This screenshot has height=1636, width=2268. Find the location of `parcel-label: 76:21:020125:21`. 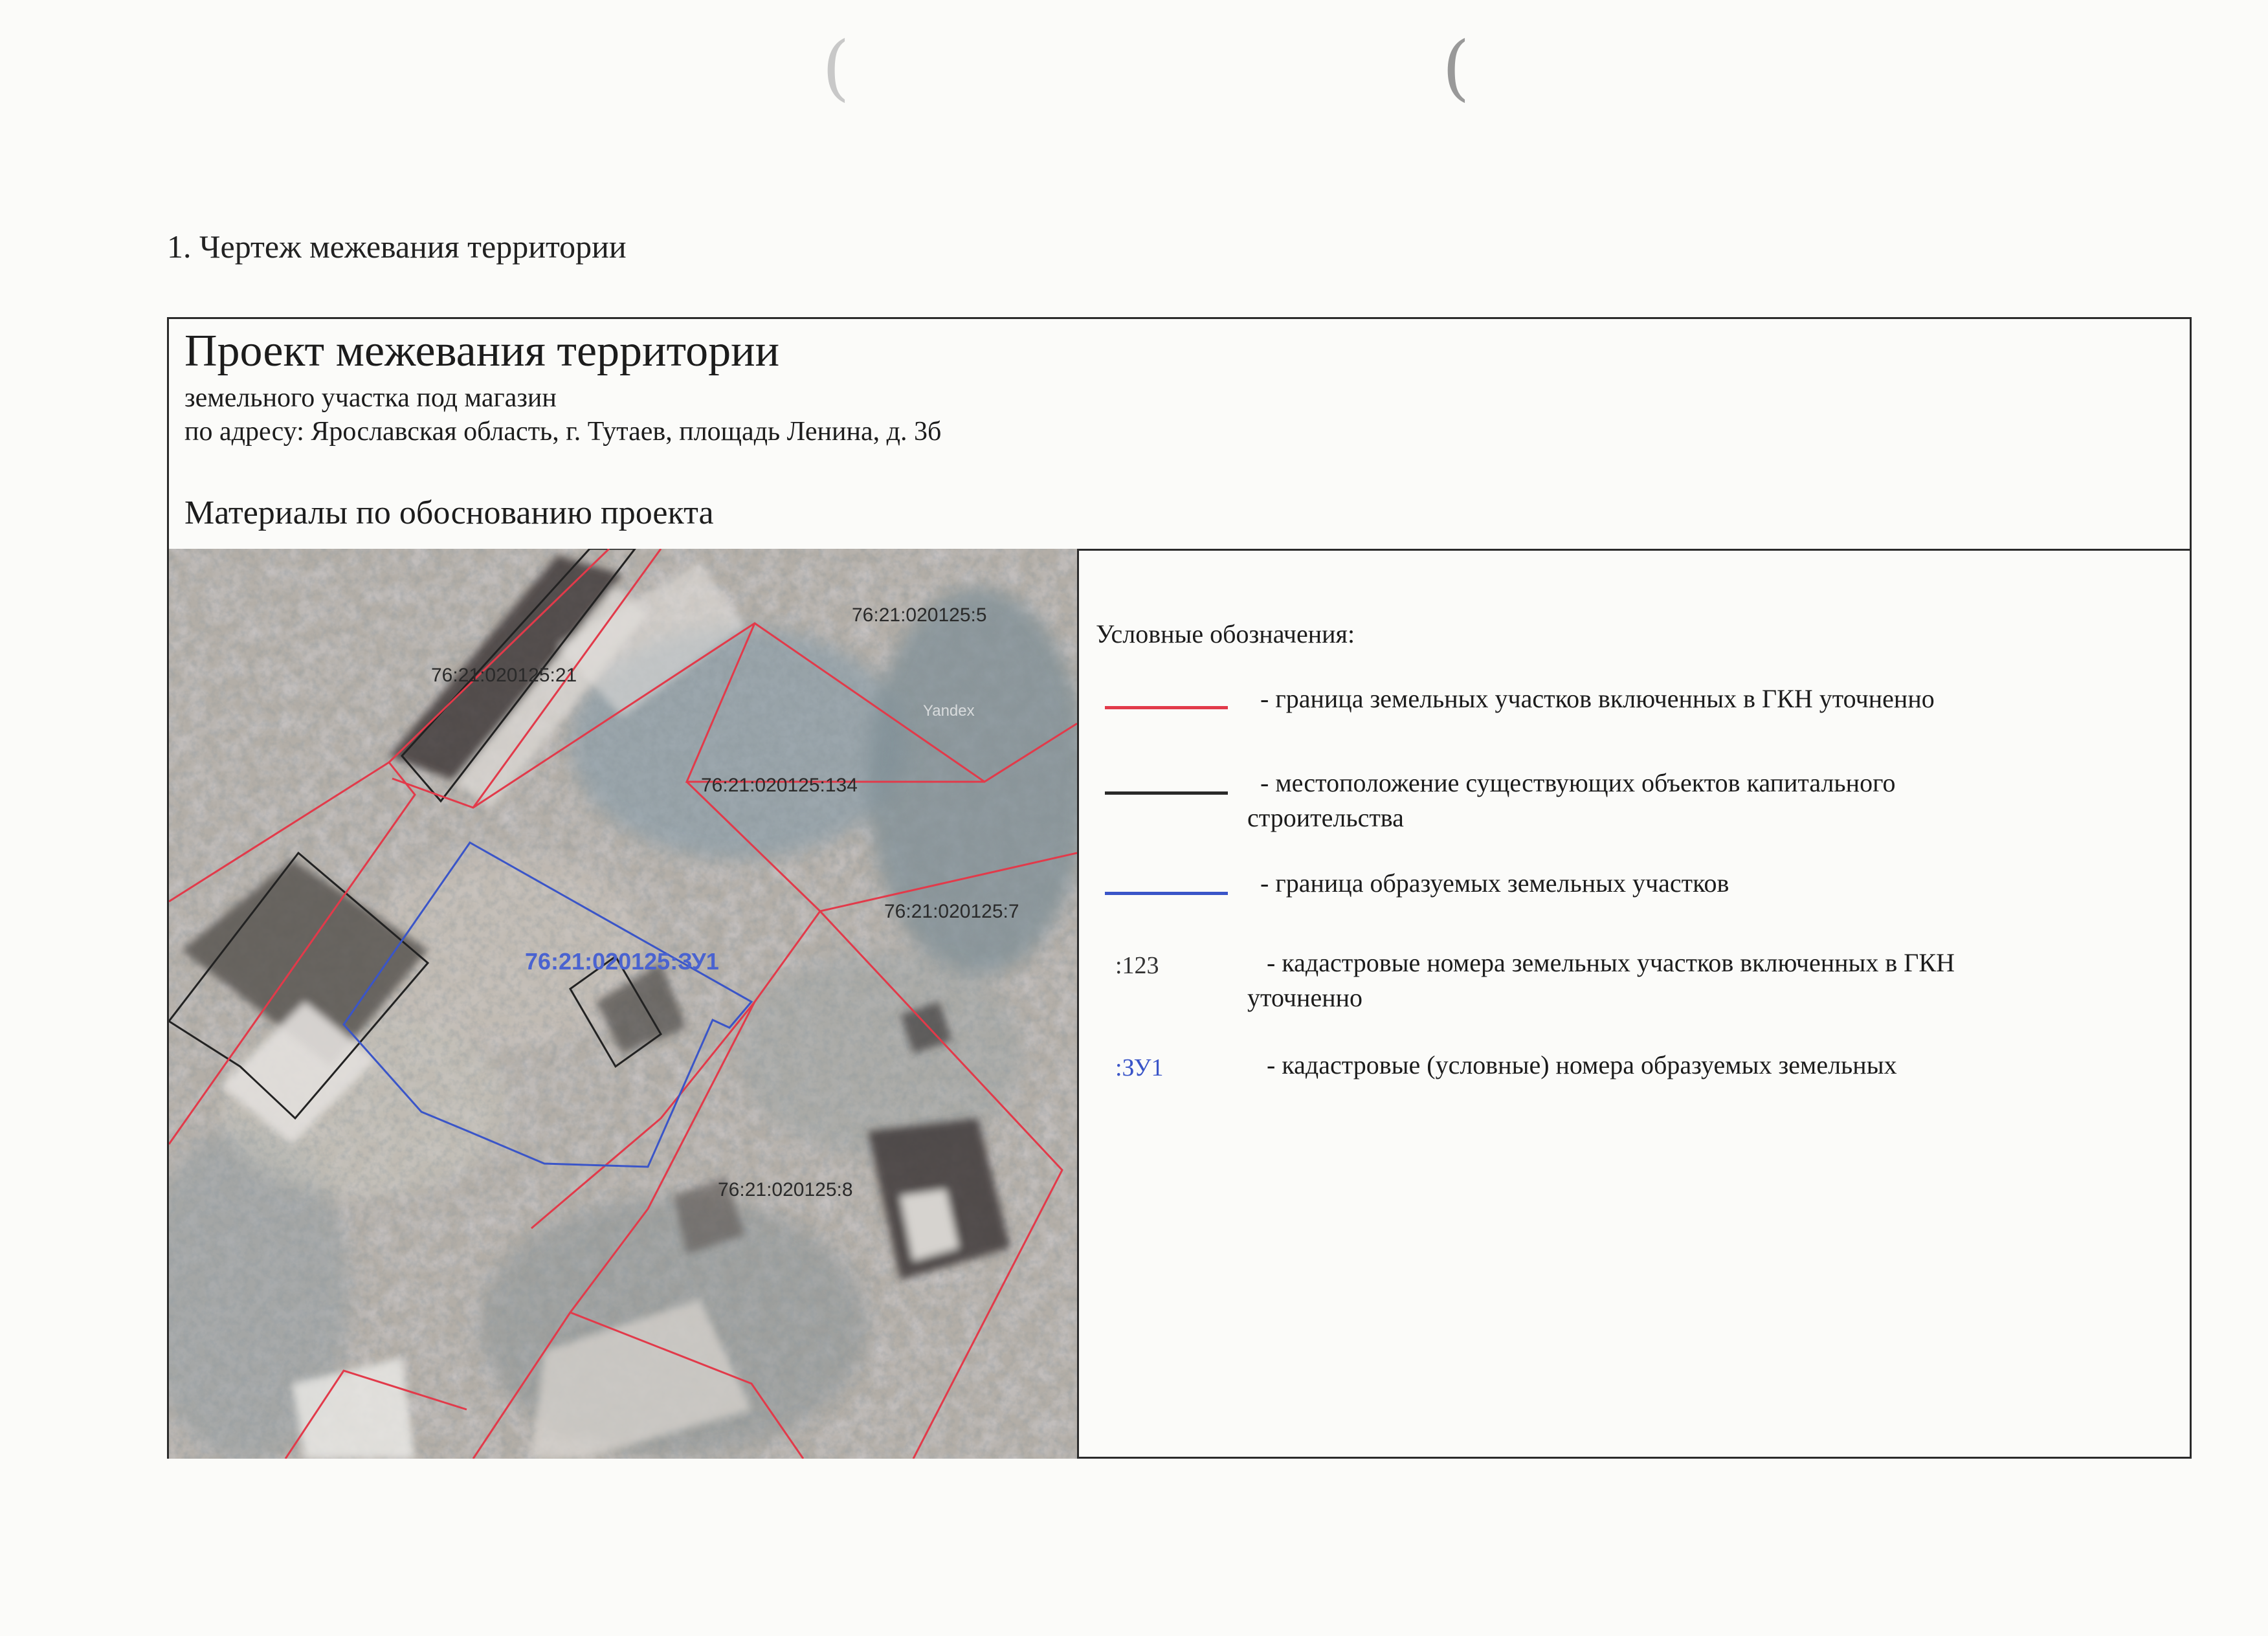

parcel-label: 76:21:020125:21 is located at coordinates (504, 675).